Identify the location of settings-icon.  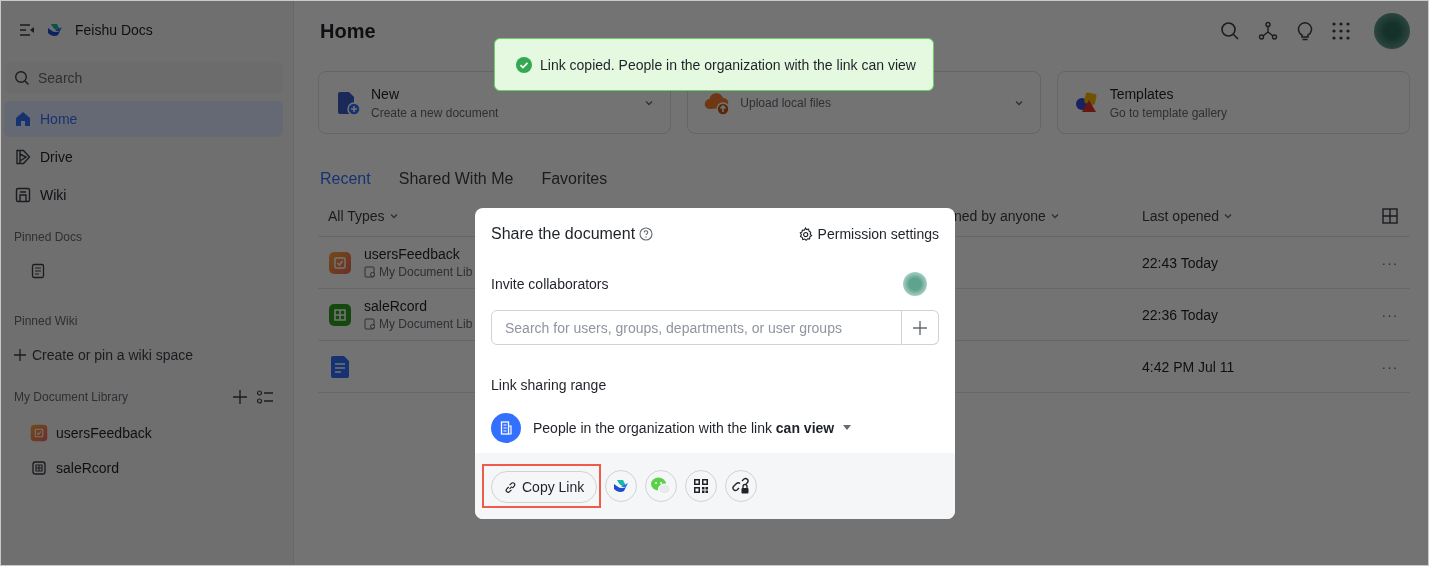
(805, 234).